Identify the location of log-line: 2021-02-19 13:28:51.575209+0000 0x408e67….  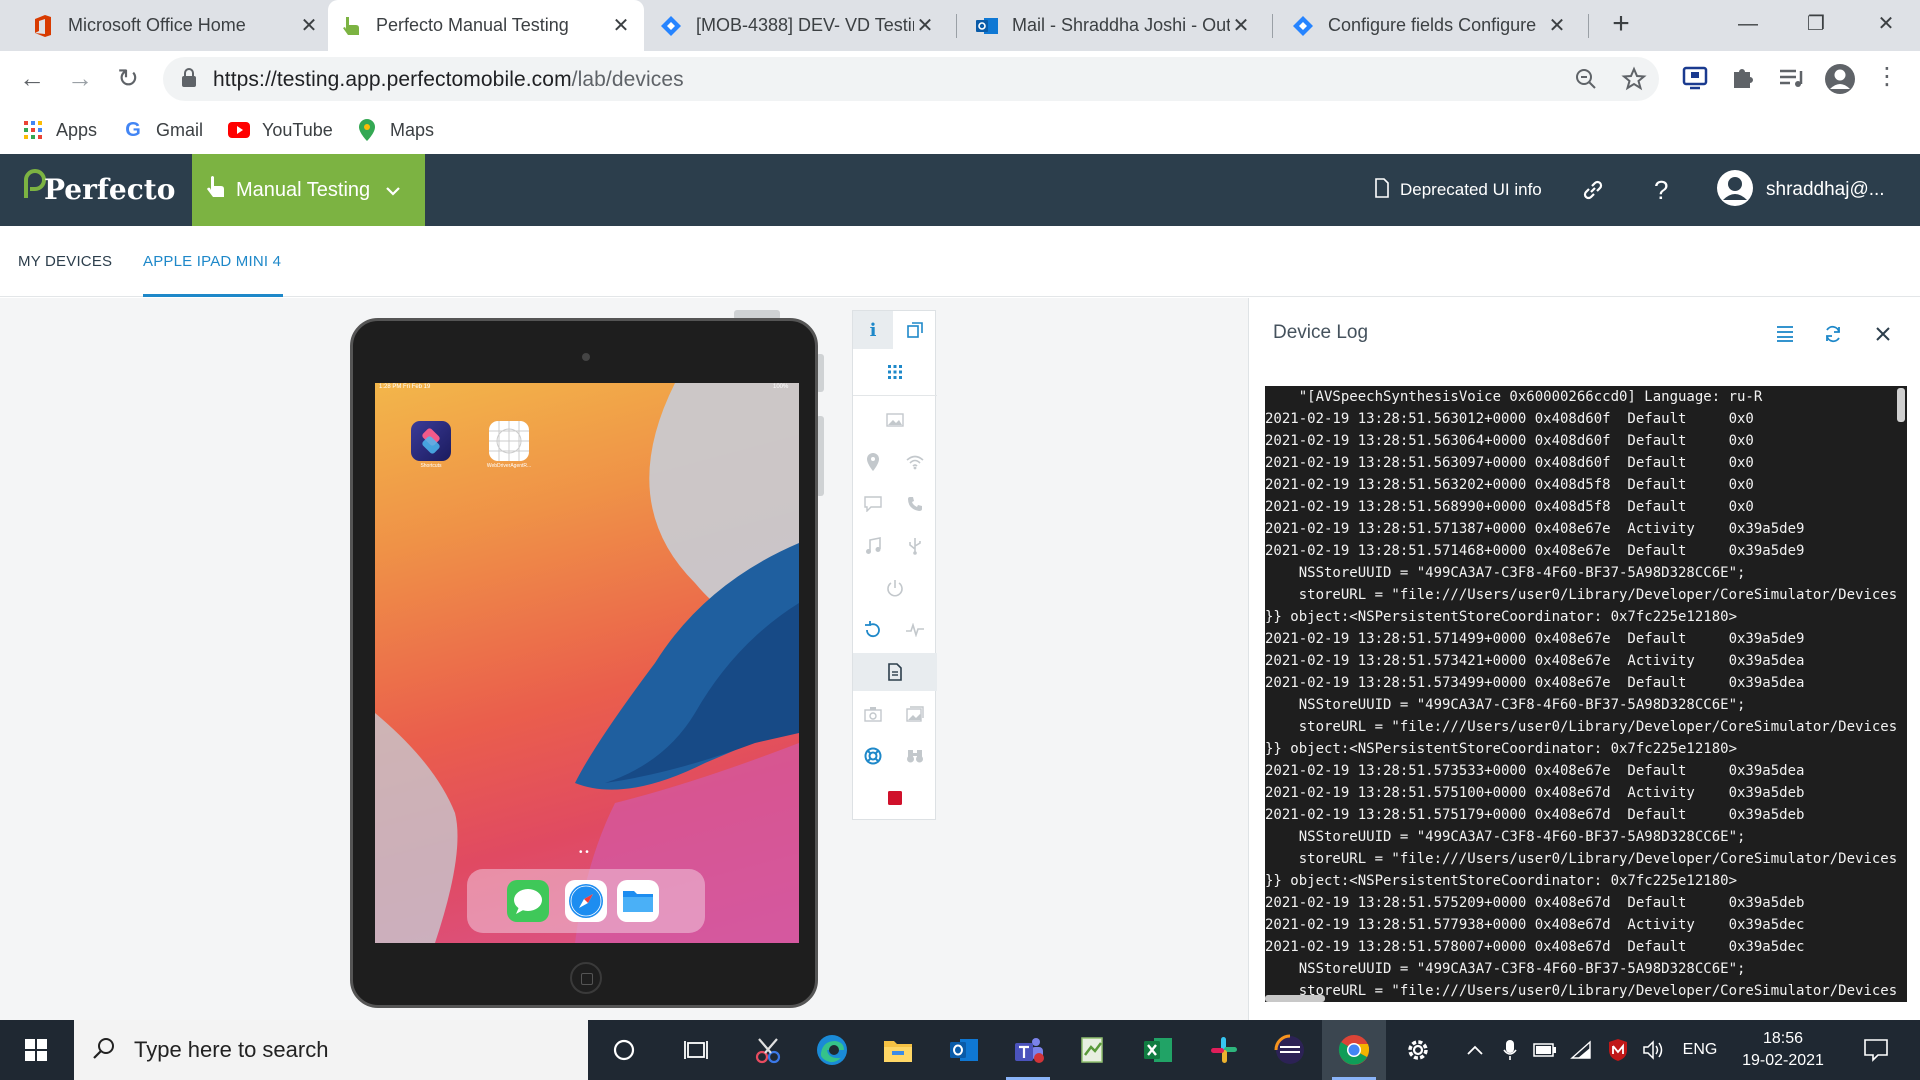
(1535, 903).